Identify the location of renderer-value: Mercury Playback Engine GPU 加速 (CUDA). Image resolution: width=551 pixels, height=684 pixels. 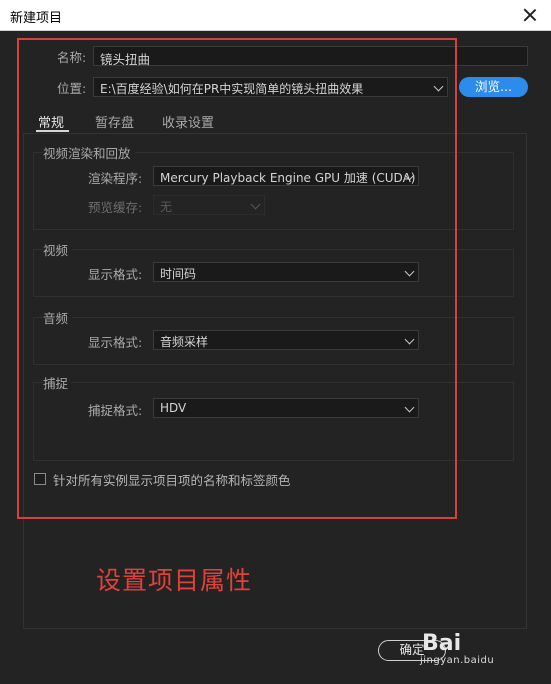
(288, 178).